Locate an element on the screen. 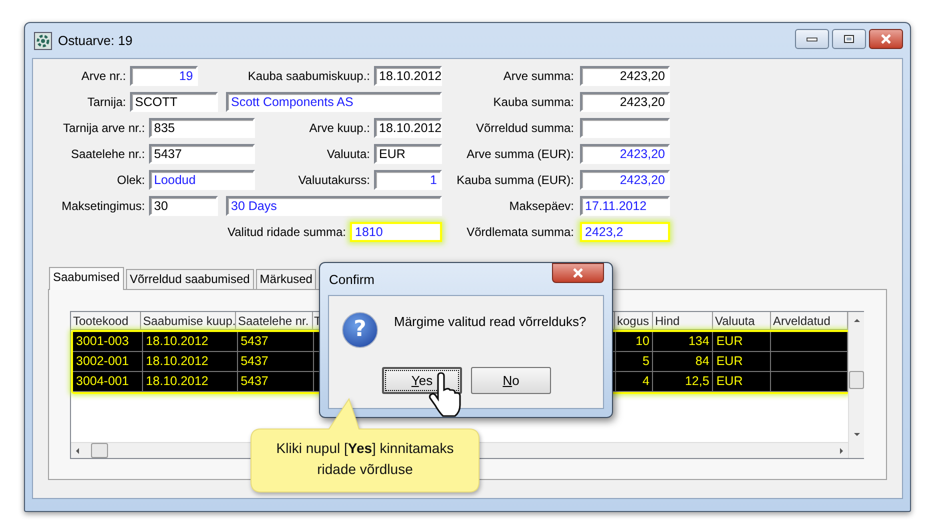  dialog-message: Märgime valitud read võrrelduks? is located at coordinates (490, 321).